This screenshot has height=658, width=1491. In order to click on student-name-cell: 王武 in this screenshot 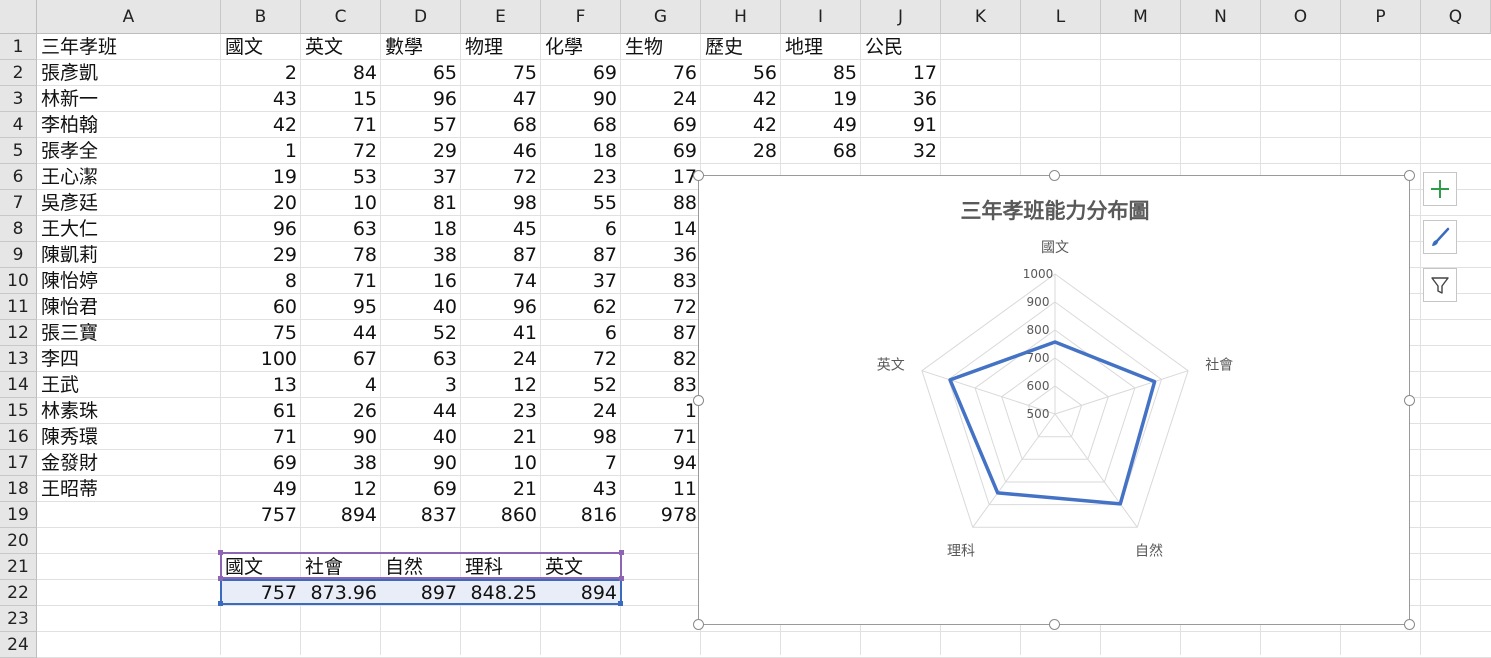, I will do `click(129, 385)`.